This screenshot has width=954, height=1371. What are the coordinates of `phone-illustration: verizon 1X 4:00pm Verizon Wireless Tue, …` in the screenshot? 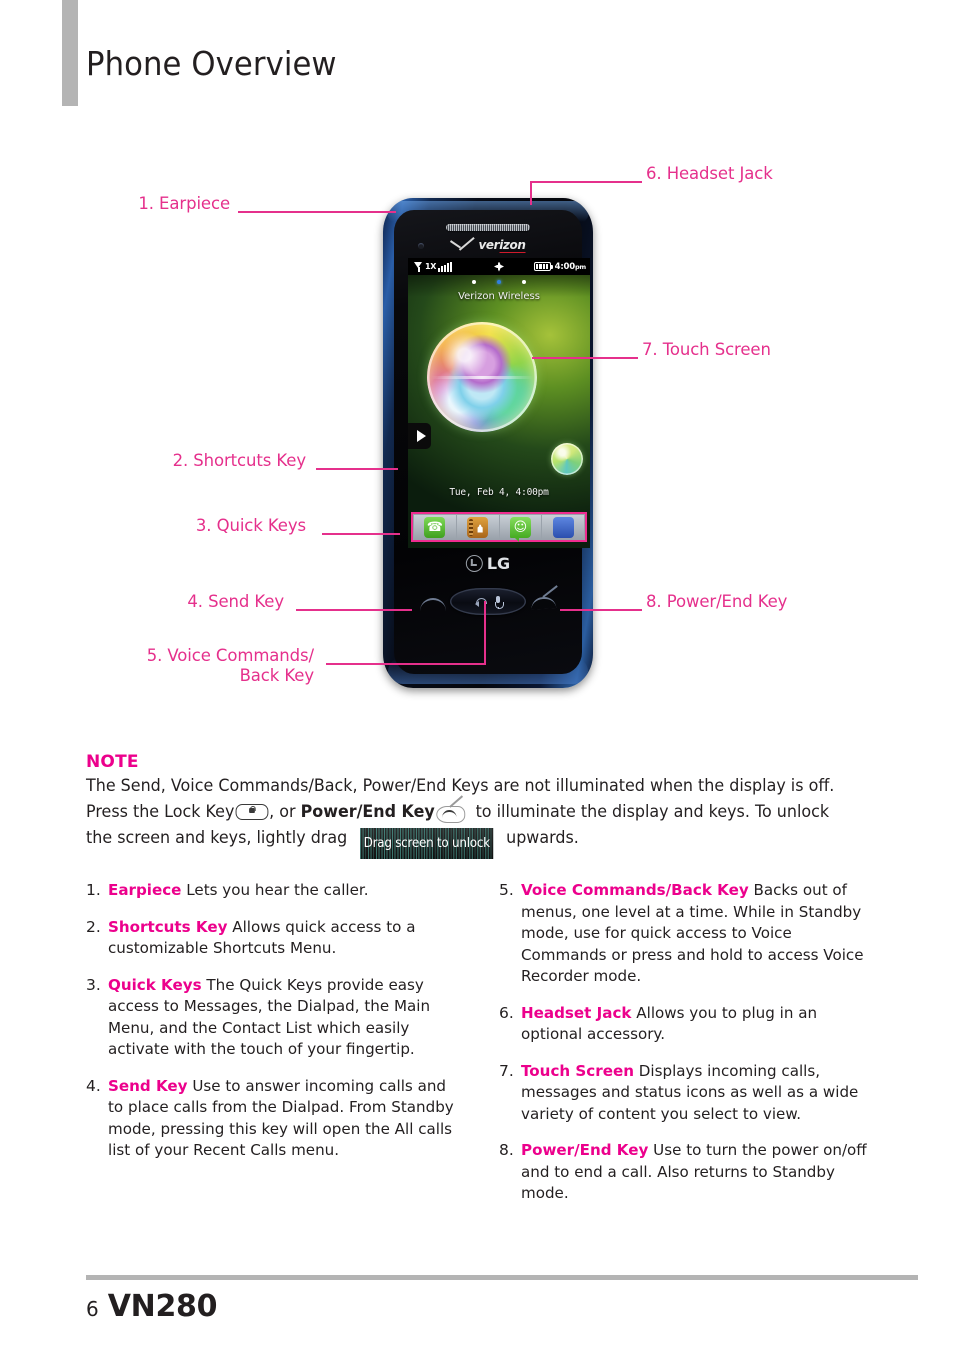 It's located at (488, 443).